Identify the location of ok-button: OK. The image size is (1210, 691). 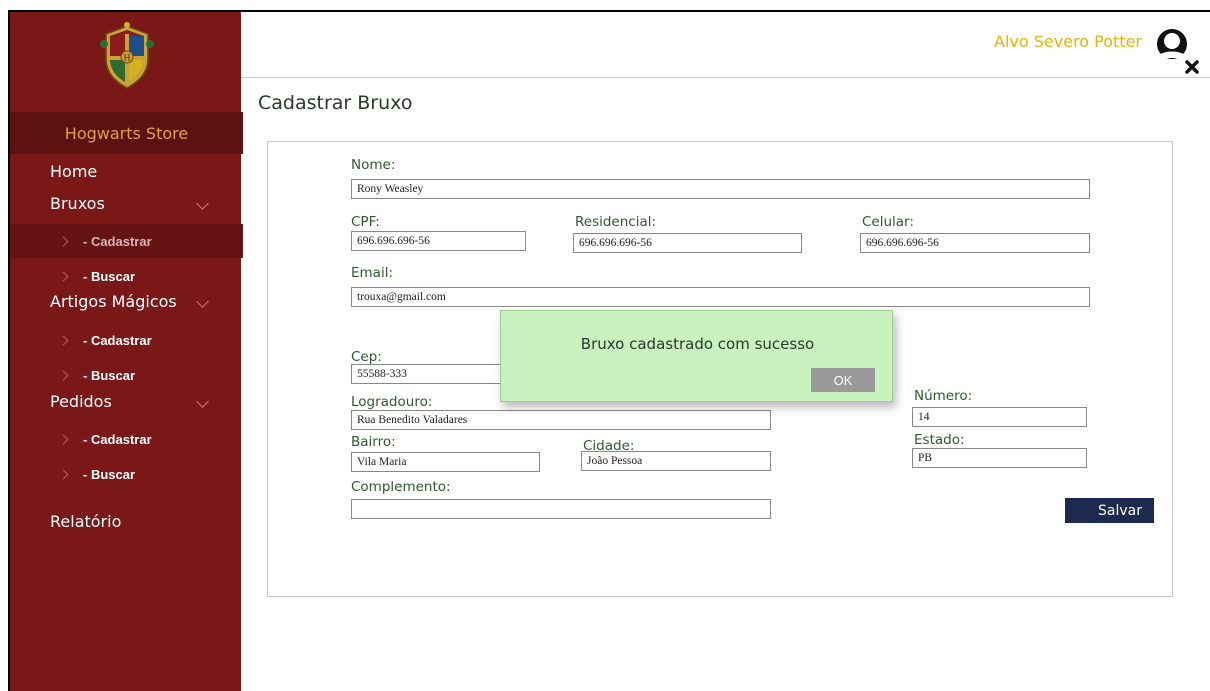
(843, 380).